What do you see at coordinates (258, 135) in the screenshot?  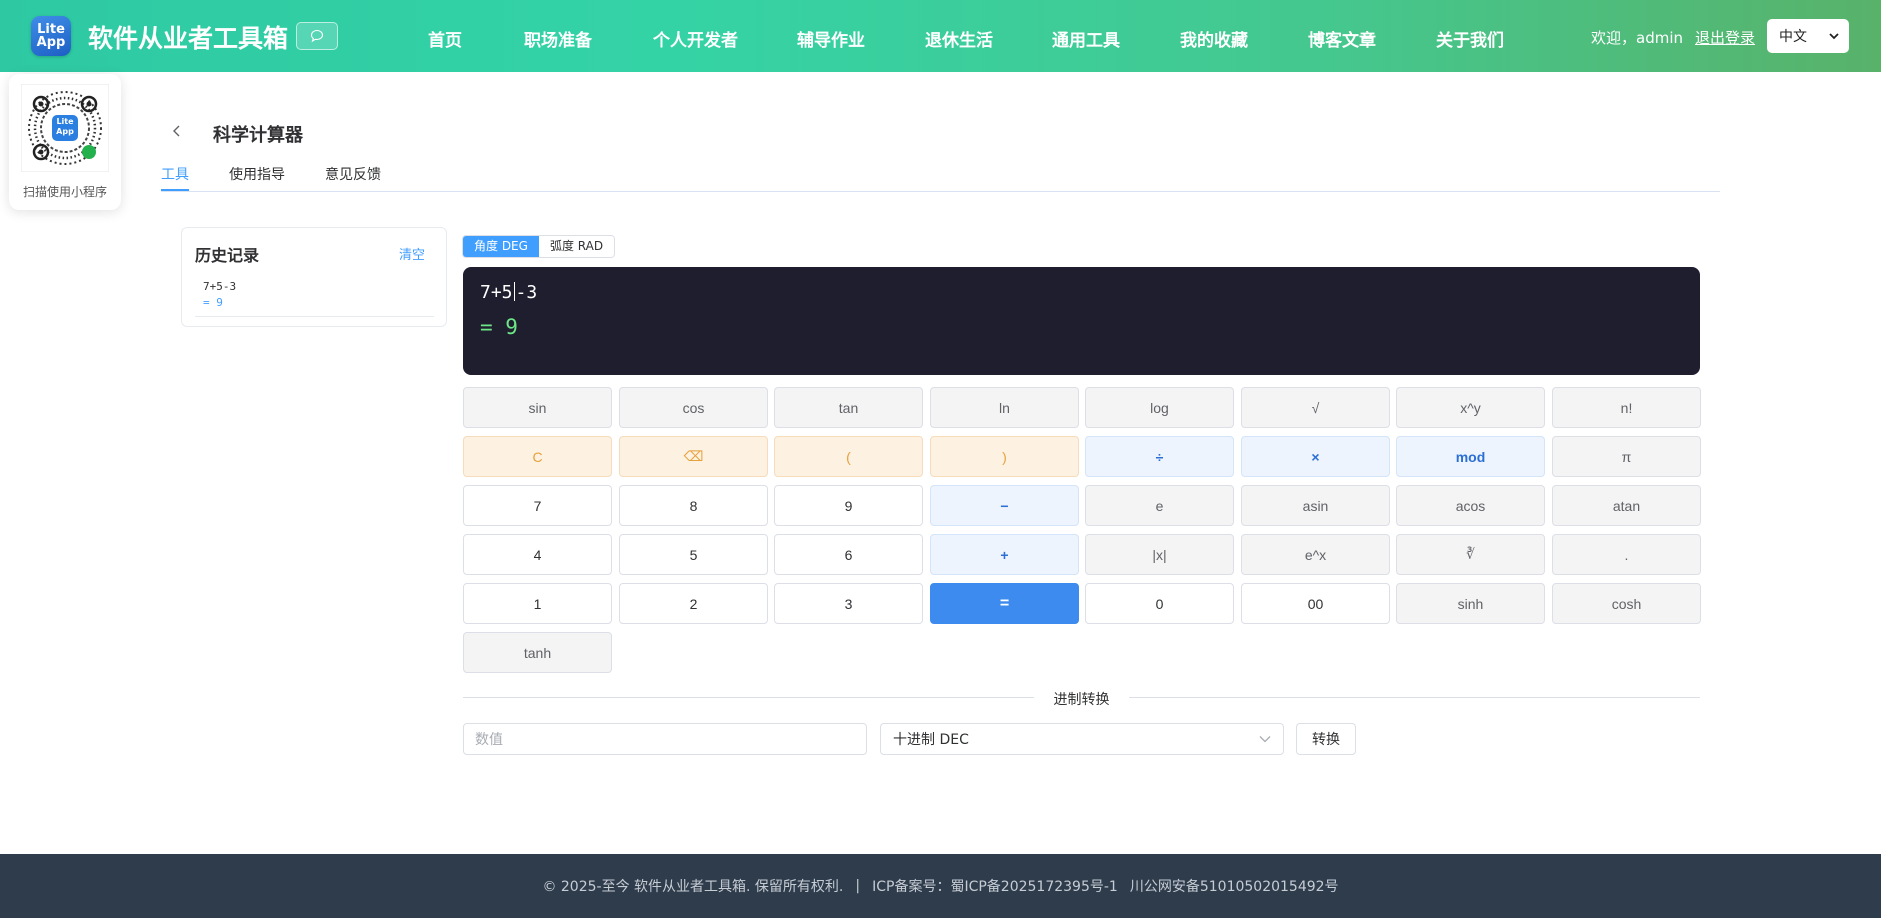 I see `page-title: 科学计算器` at bounding box center [258, 135].